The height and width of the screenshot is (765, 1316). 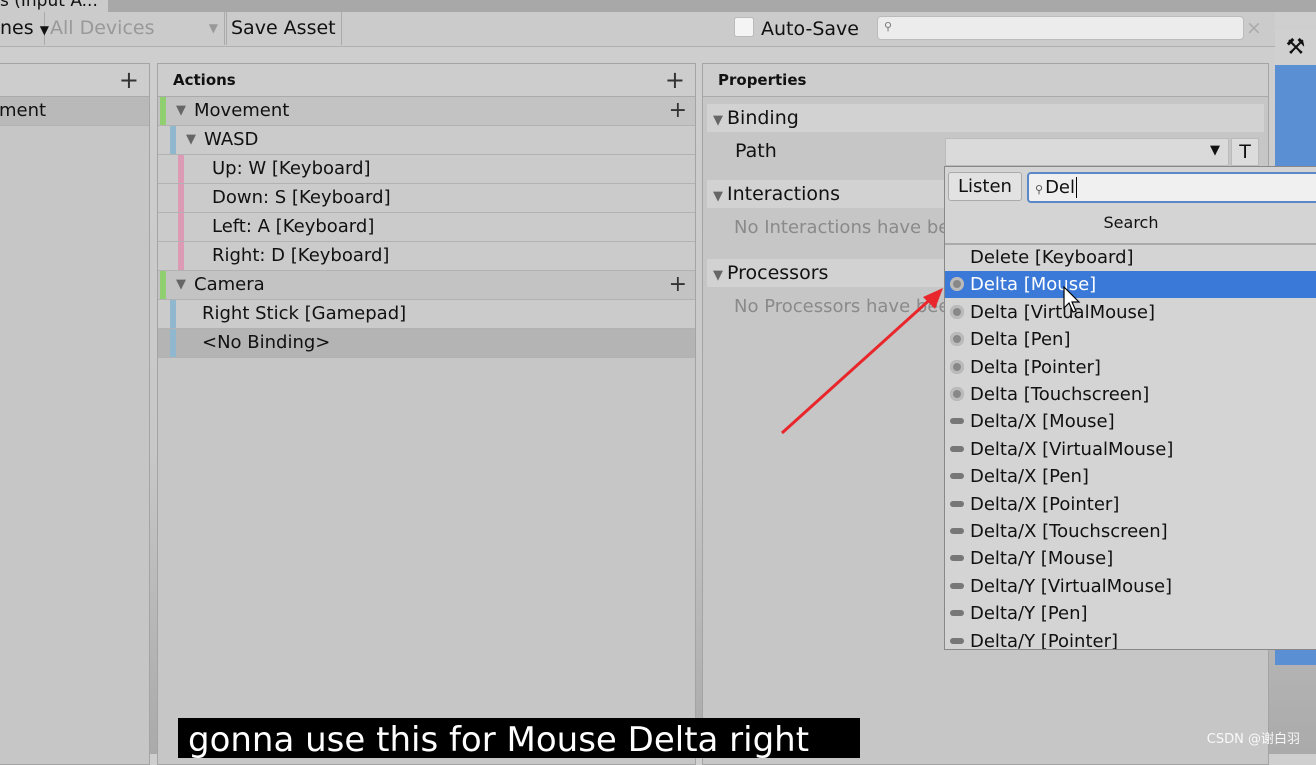 I want to click on control-option: Delta [Pen], so click(x=1130, y=339).